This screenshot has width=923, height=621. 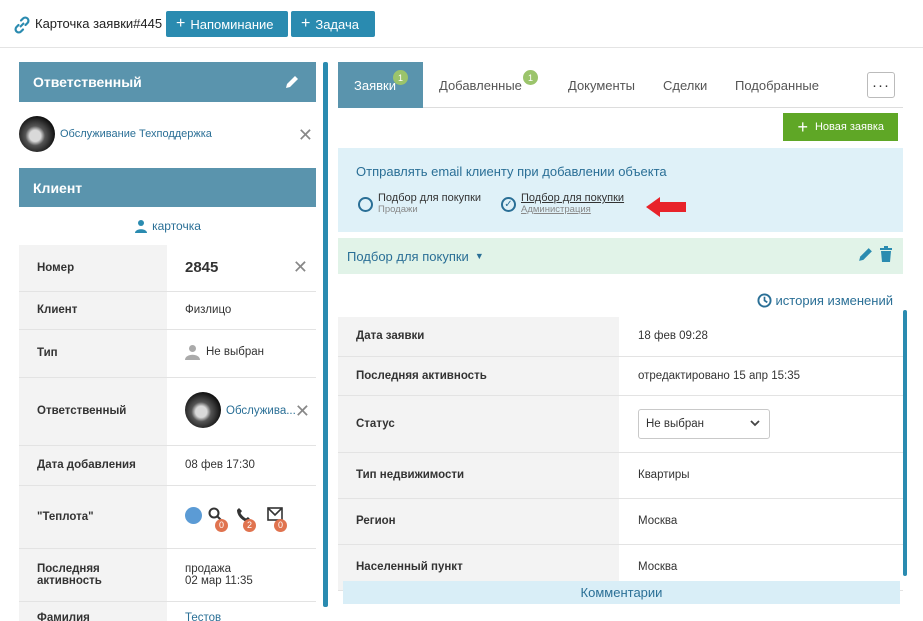 I want to click on table-row: Дата заявки 18 фев 09:28, so click(x=620, y=337).